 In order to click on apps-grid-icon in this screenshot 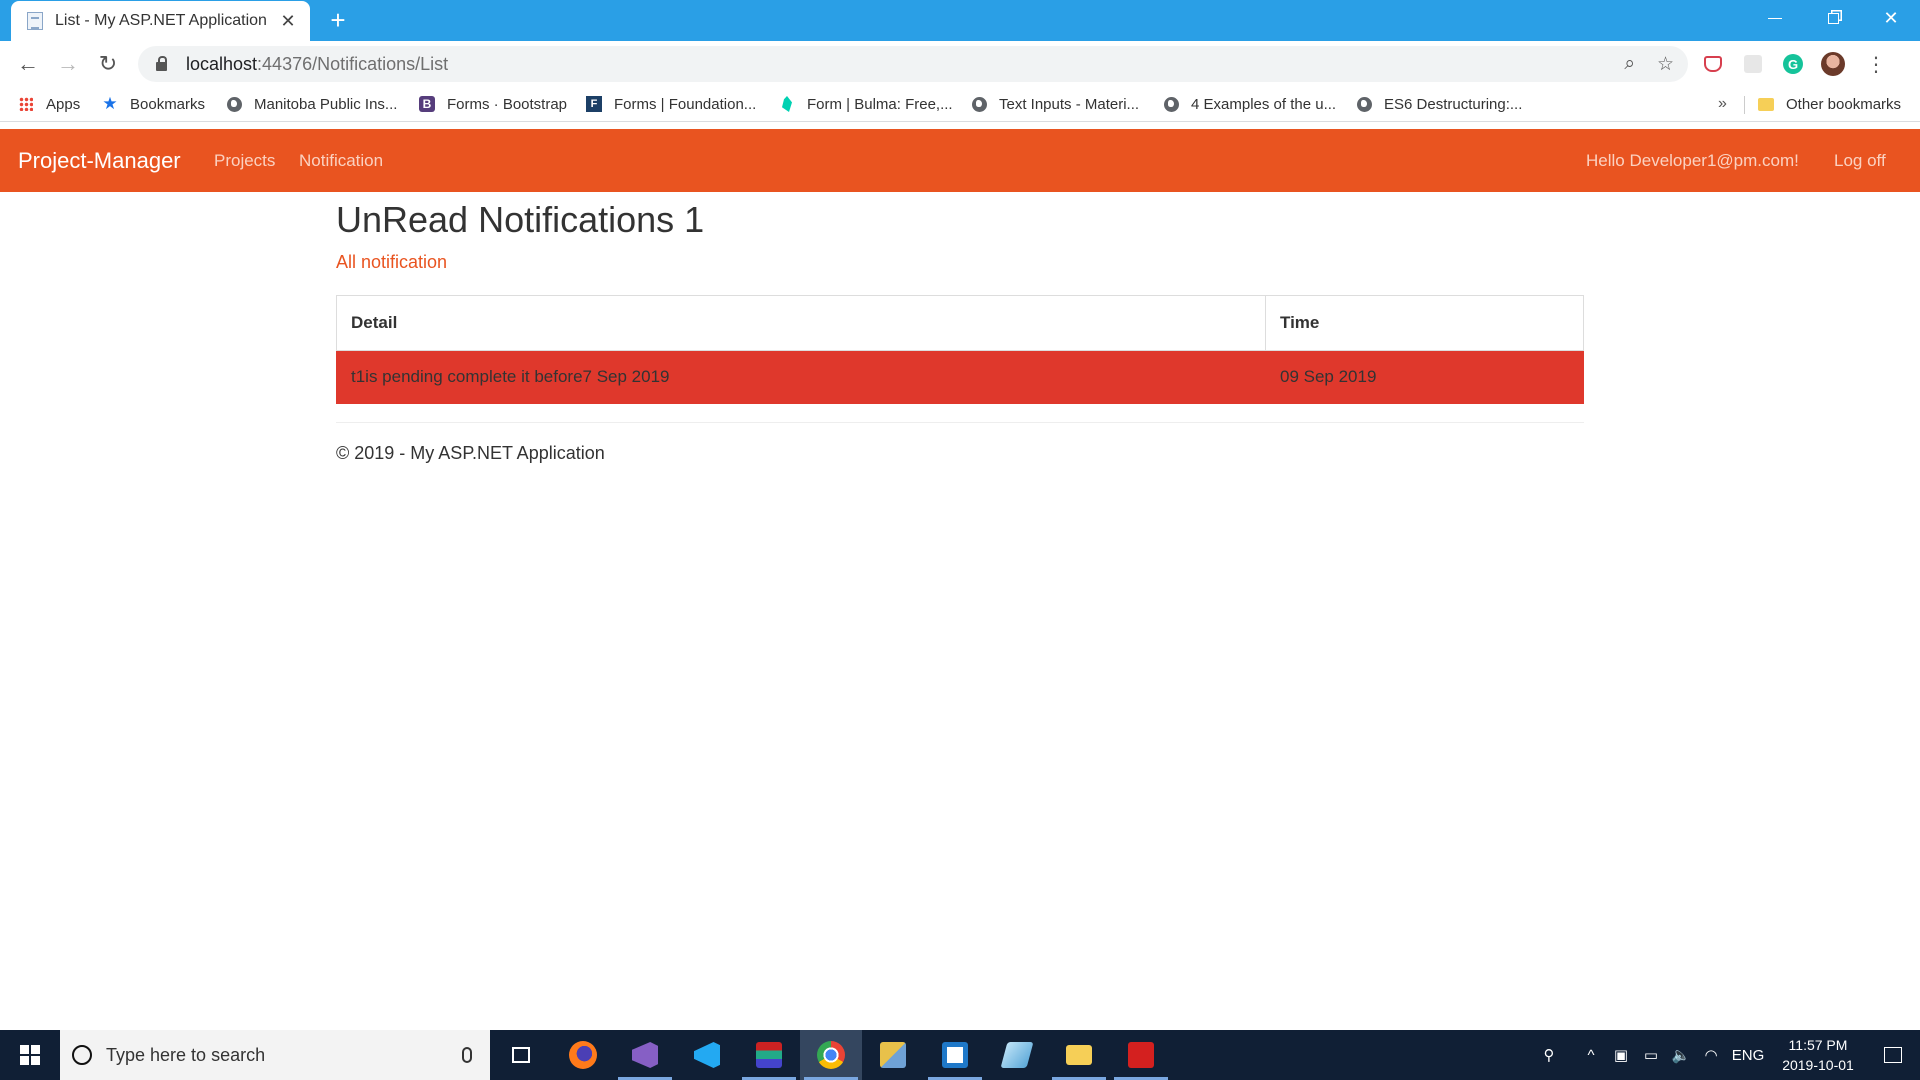, I will do `click(26, 104)`.